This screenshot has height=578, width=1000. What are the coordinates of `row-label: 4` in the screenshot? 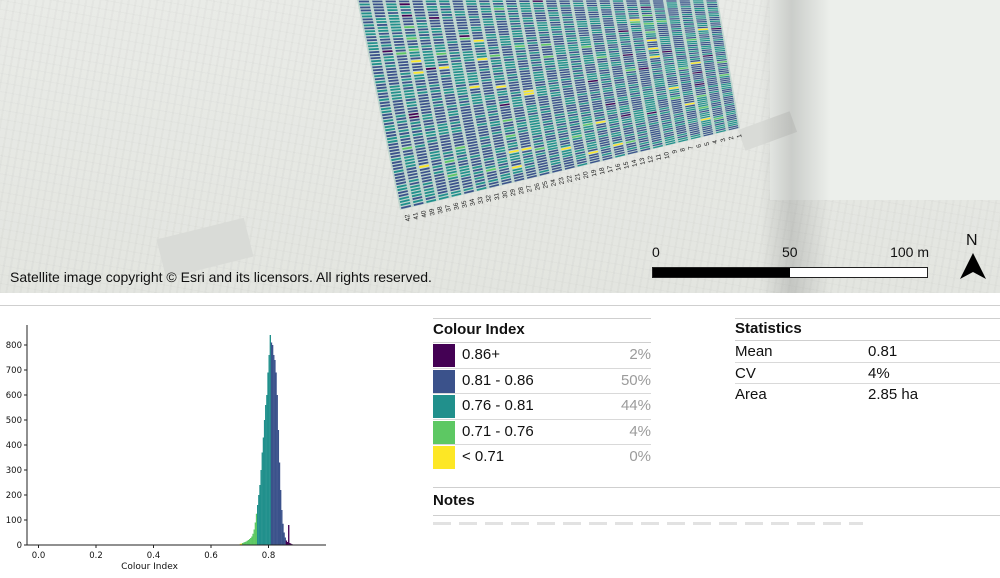 It's located at (716, 141).